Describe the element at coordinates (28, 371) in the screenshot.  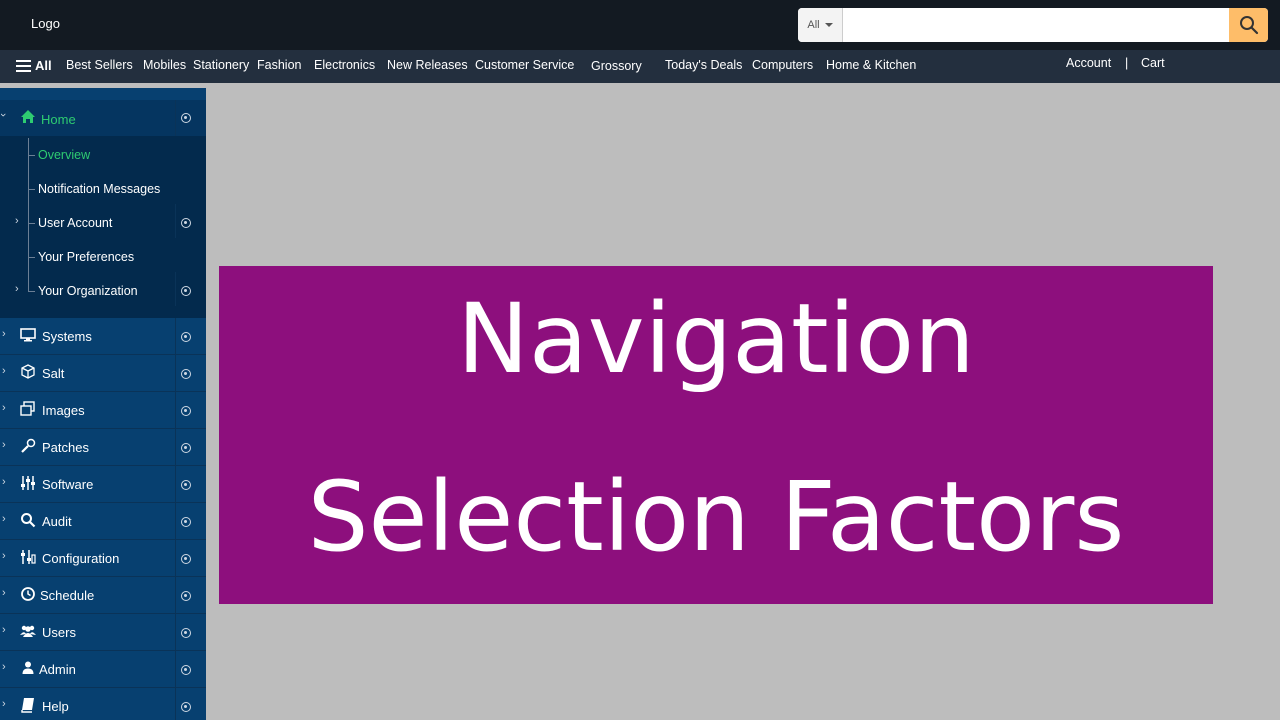
I see `cube-icon` at that location.